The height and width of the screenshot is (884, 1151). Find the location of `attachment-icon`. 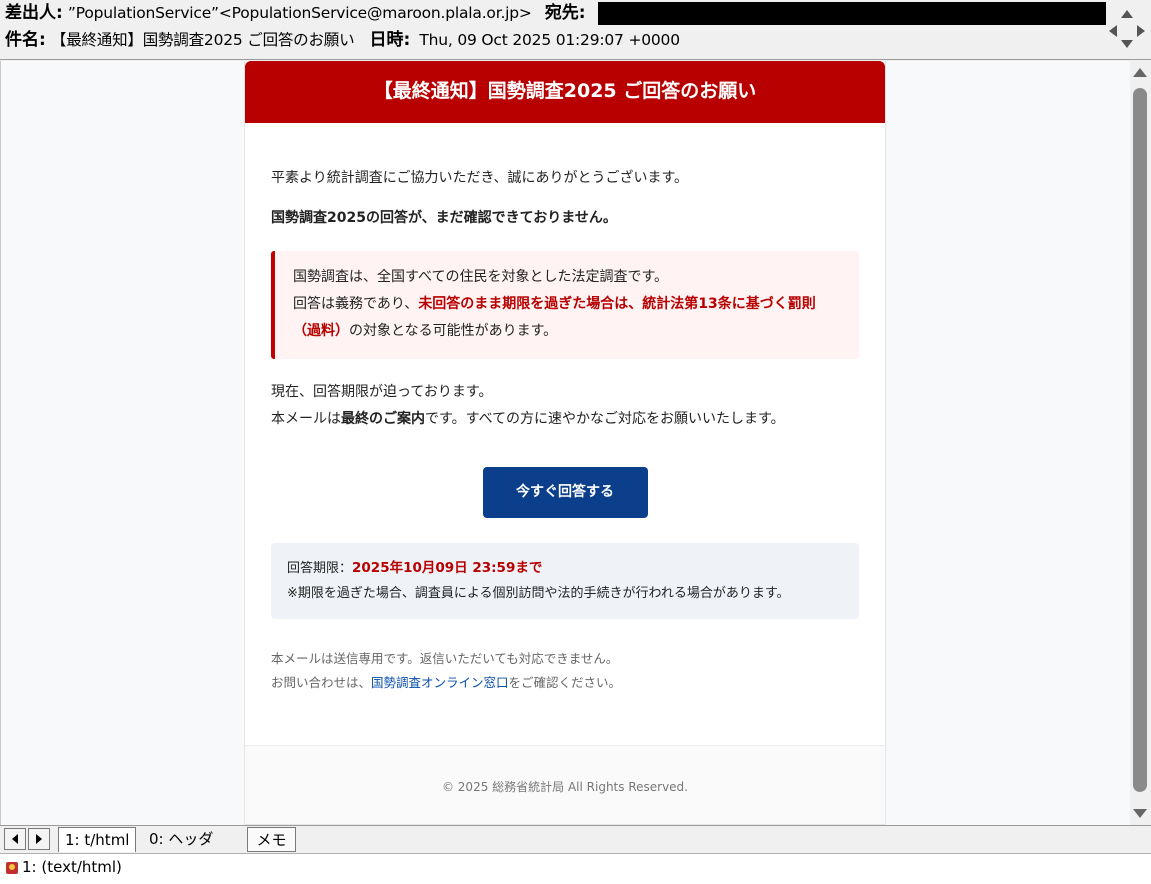

attachment-icon is located at coordinates (12, 868).